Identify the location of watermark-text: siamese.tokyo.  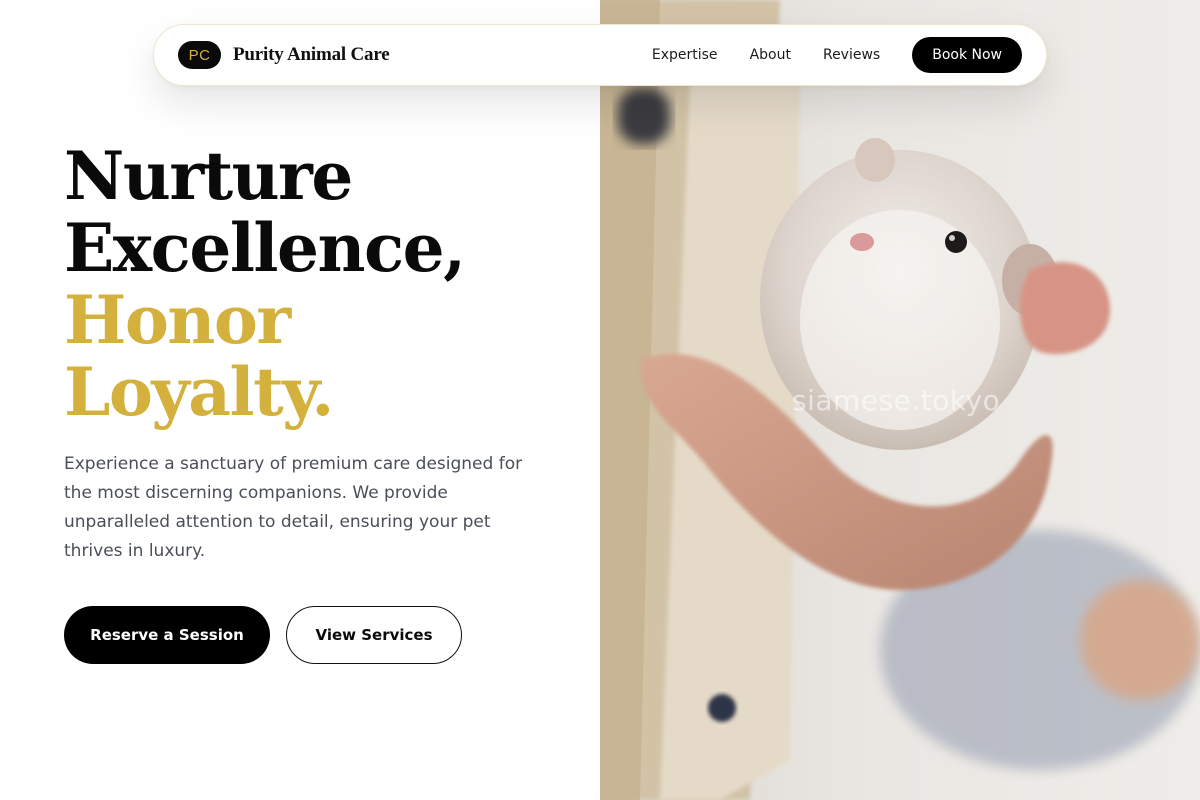
(896, 400).